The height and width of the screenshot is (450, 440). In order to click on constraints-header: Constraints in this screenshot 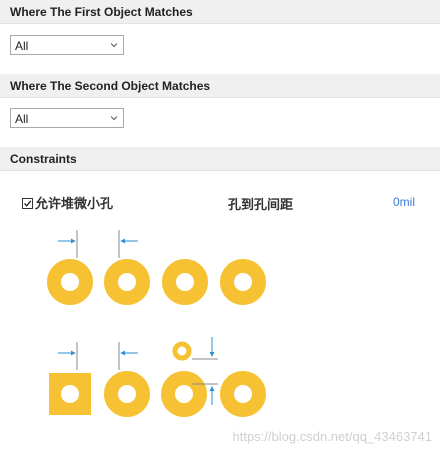, I will do `click(220, 159)`.